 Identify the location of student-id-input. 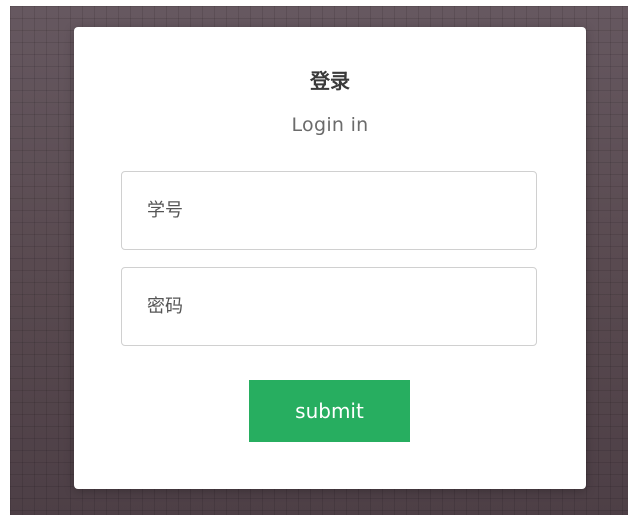
(329, 210).